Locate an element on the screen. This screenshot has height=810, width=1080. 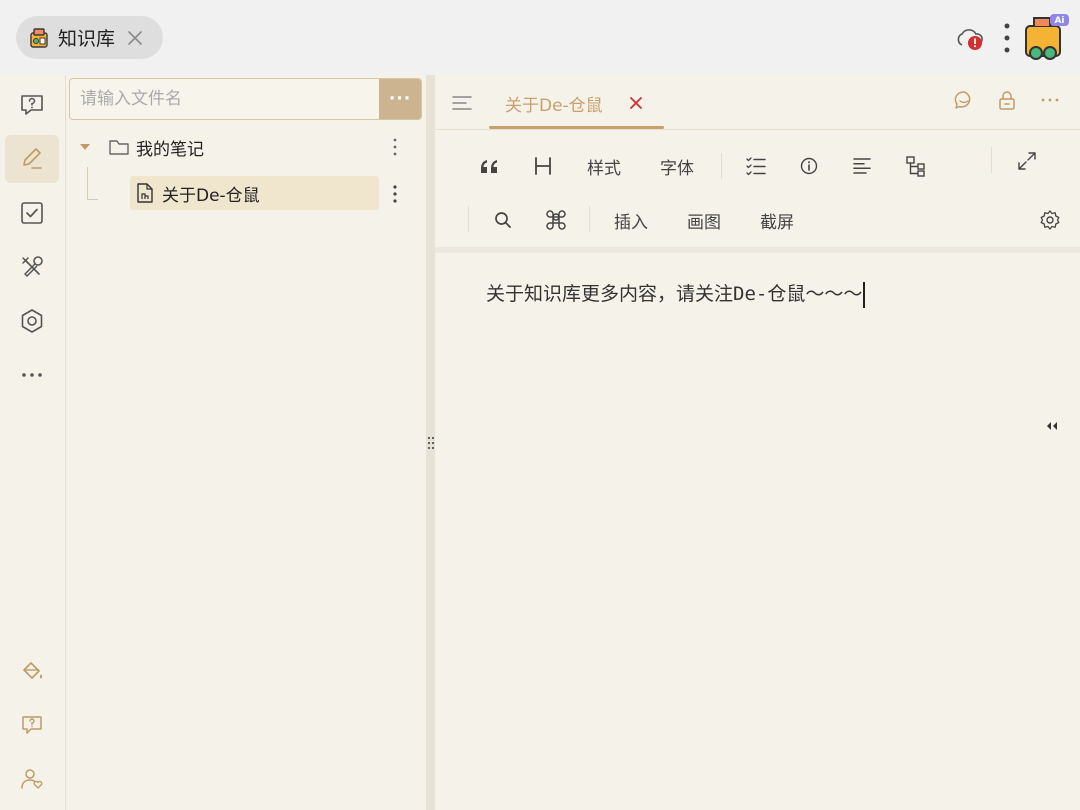
rail-tools-button is located at coordinates (32, 267).